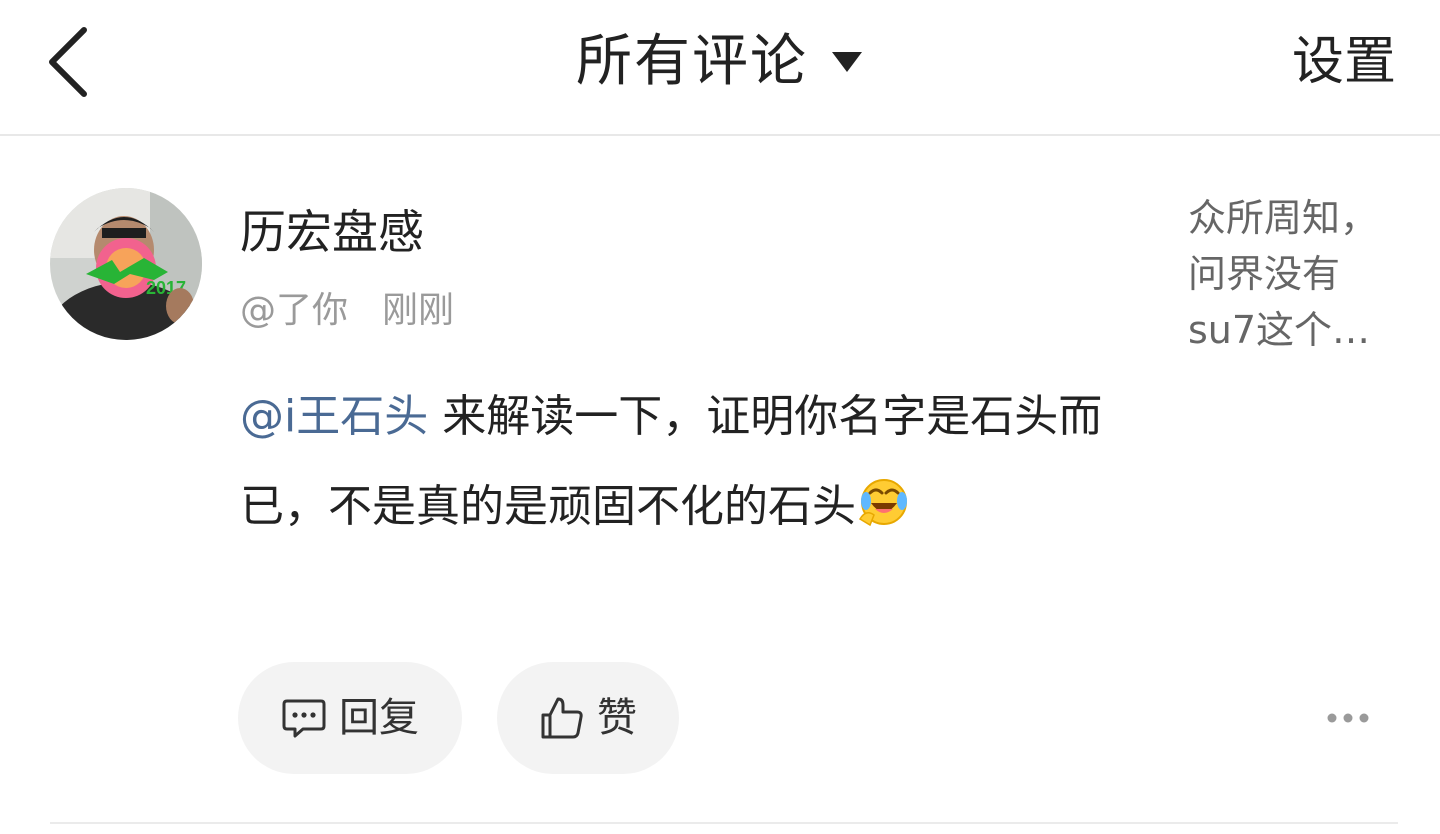 The width and height of the screenshot is (1440, 834). Describe the element at coordinates (692, 61) in the screenshot. I see `page-title: 所有评论` at that location.